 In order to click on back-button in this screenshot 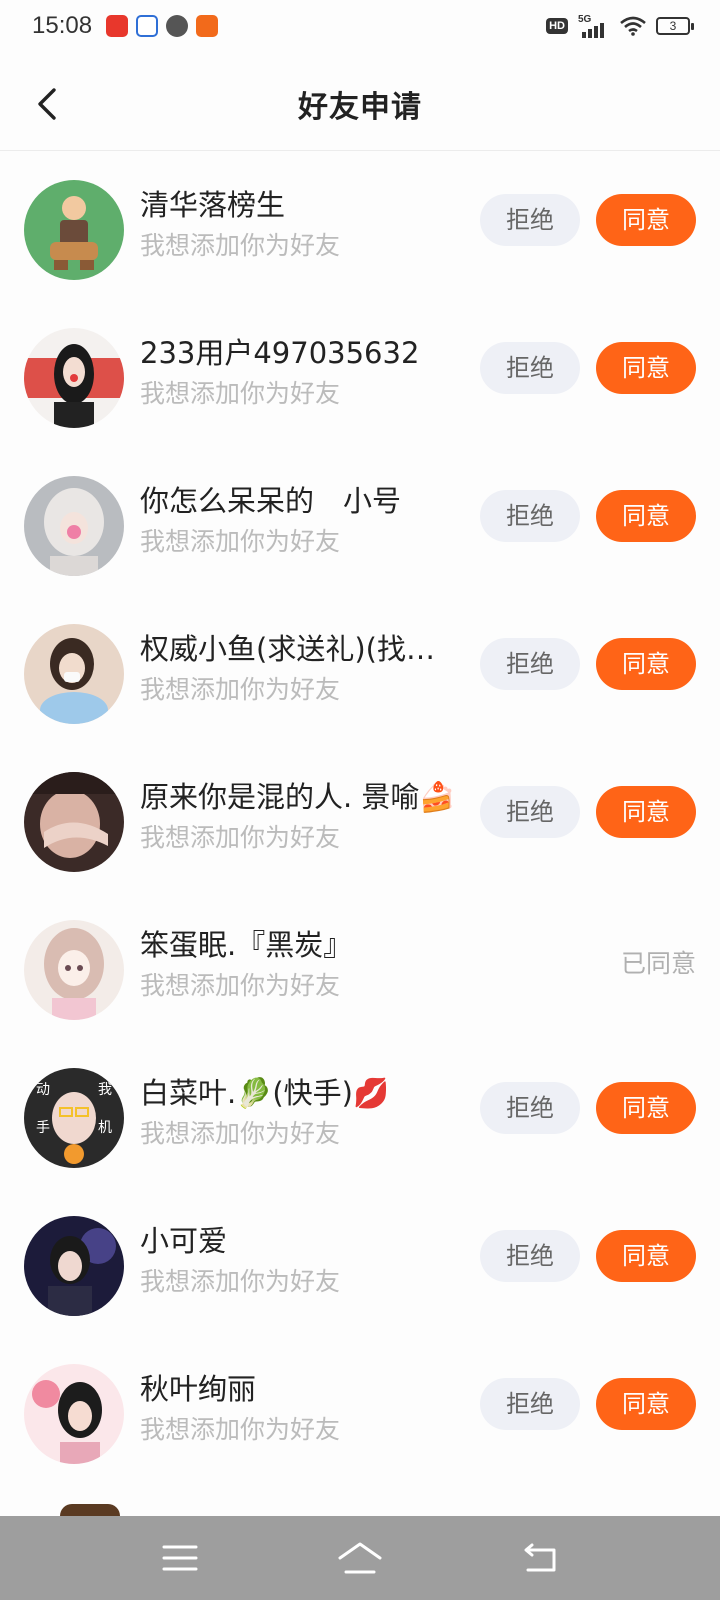, I will do `click(540, 1558)`.